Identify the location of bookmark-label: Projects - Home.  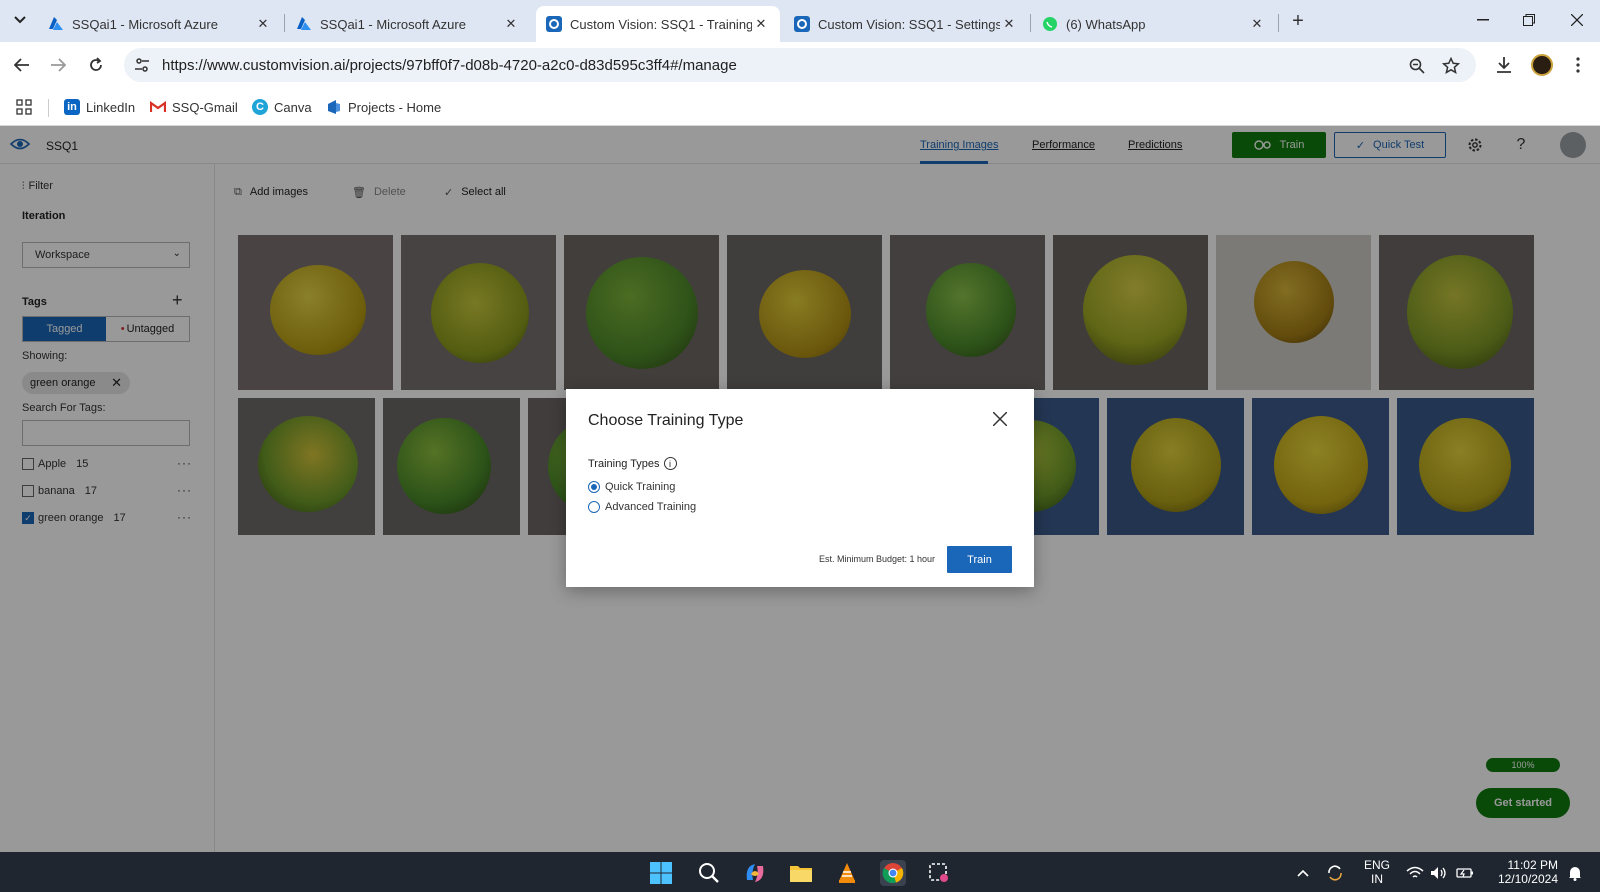
(395, 107).